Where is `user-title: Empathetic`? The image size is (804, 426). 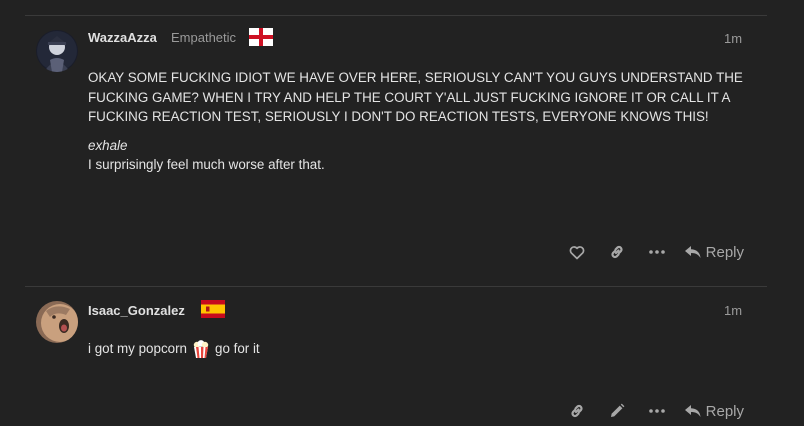
user-title: Empathetic is located at coordinates (204, 37).